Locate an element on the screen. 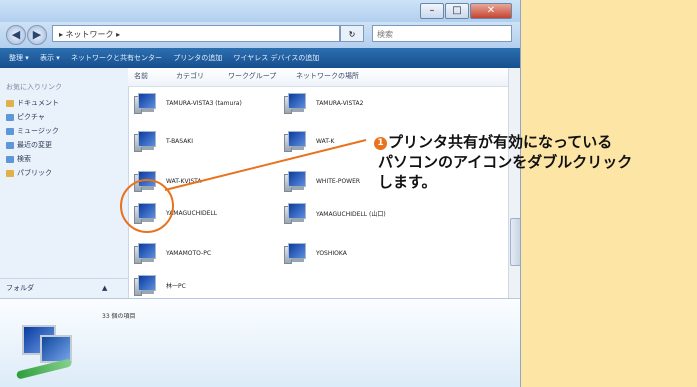  instruction-callout: 1 プリンタ共有が有効になっている パソコンのアイコンをダブルクリック します。 is located at coordinates (534, 162).